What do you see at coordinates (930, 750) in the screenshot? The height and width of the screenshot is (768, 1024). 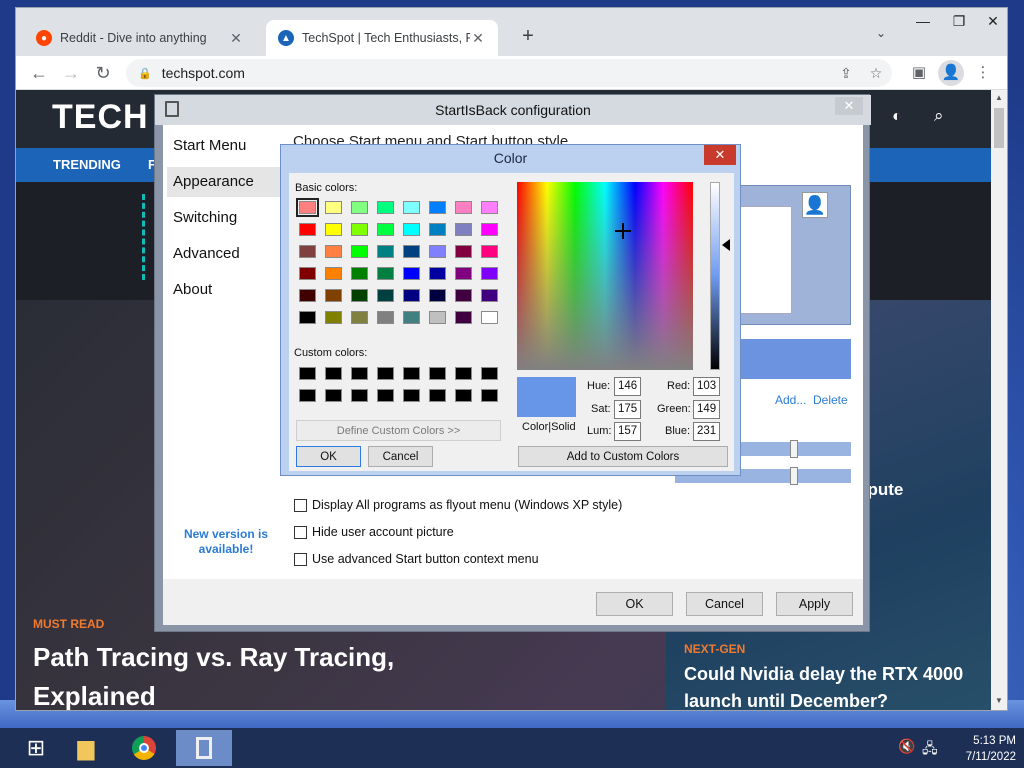 I see `network-icon: 🖧` at bounding box center [930, 750].